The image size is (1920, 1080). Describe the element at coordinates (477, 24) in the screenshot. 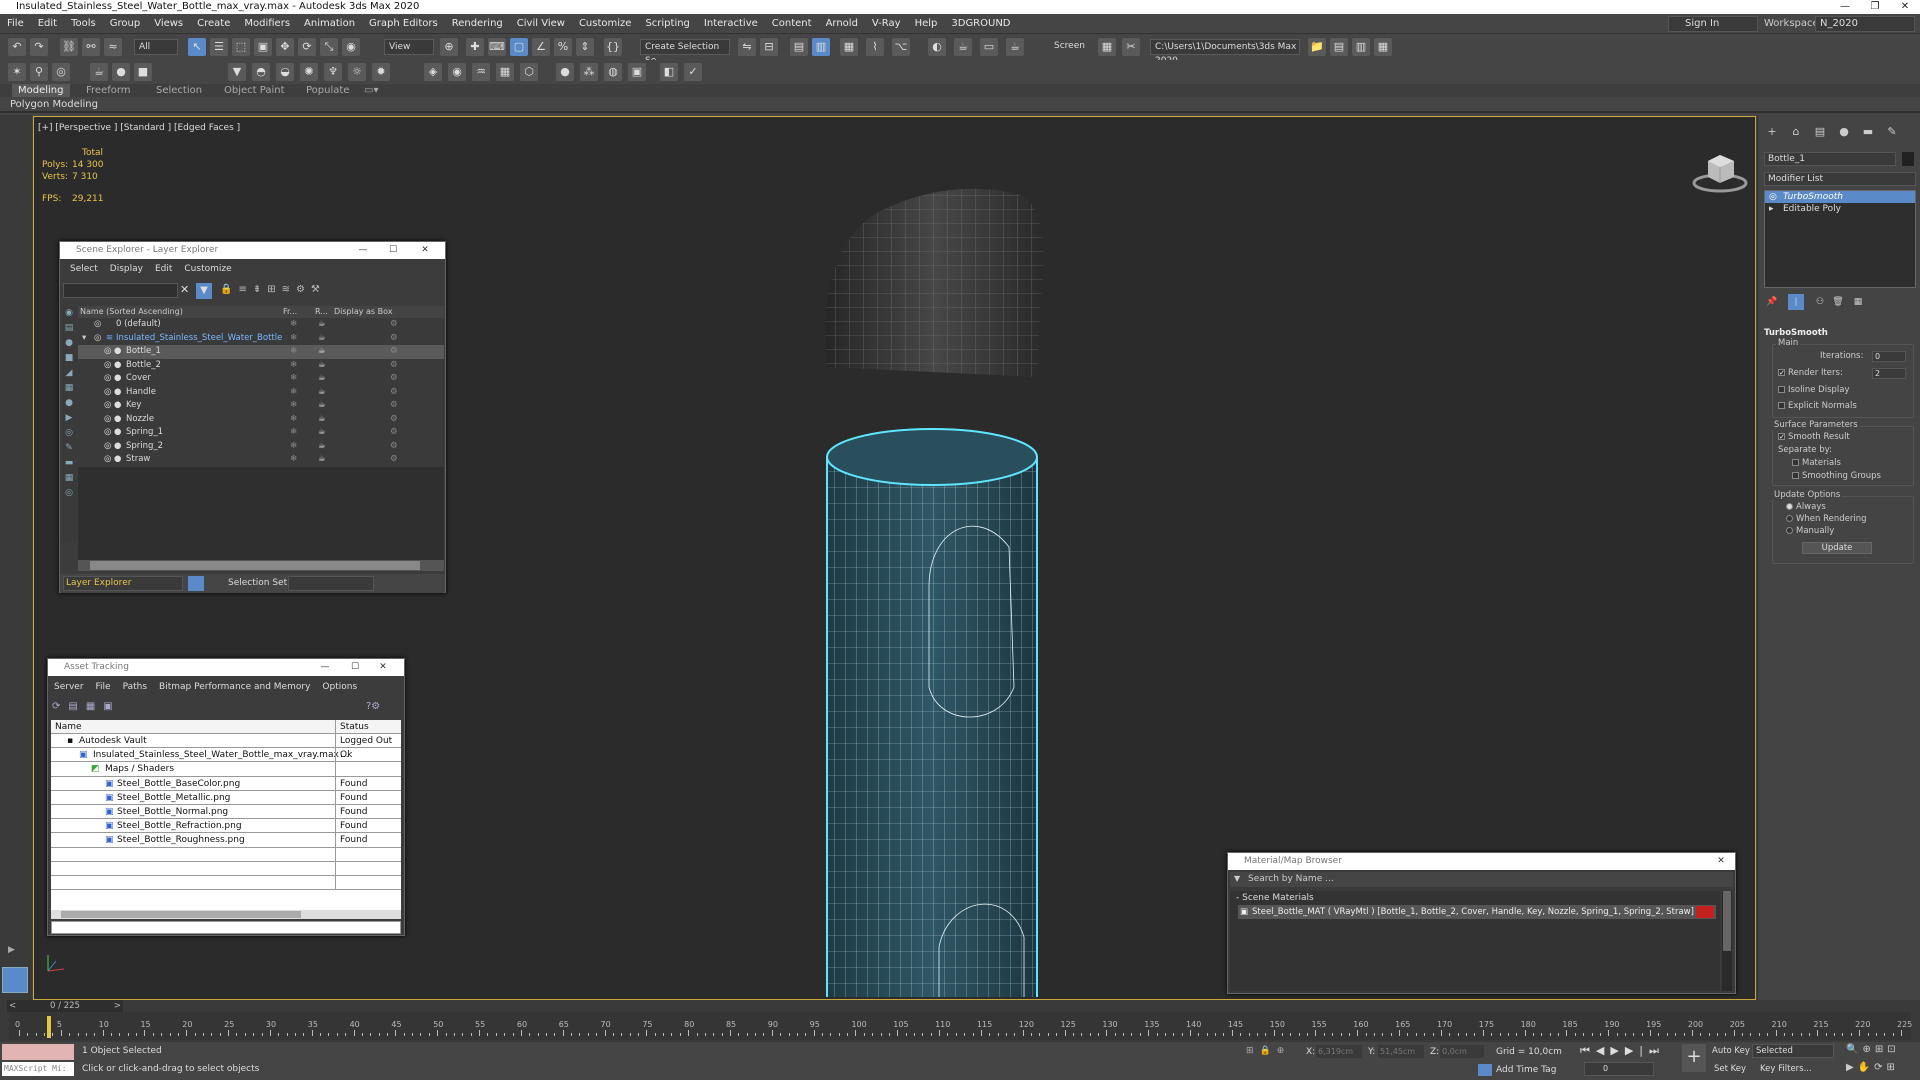

I see `menu-rendering: Rendering` at that location.